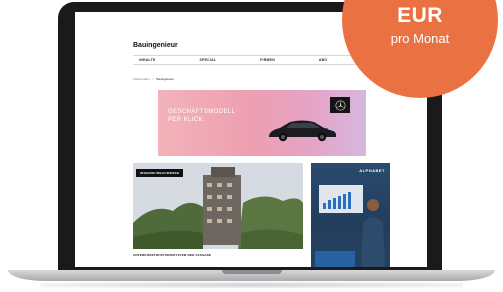 This screenshot has height=292, width=503. I want to click on ad-headline-line2: PER KLICK., so click(187, 120).